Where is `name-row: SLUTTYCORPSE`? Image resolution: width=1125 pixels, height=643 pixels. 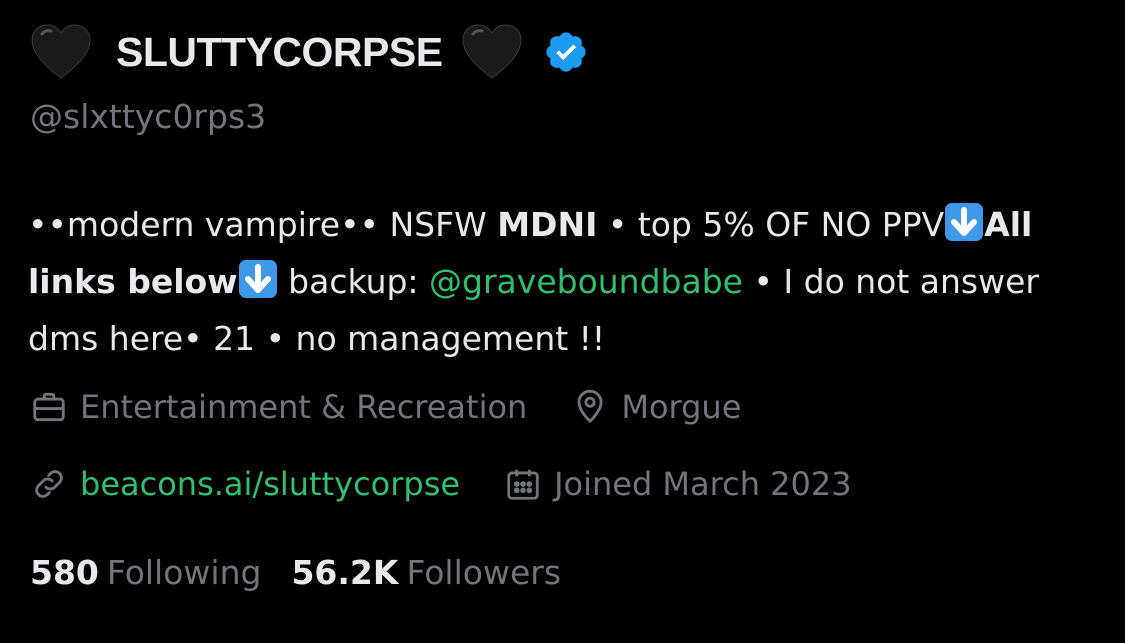
name-row: SLUTTYCORPSE is located at coordinates (309, 52).